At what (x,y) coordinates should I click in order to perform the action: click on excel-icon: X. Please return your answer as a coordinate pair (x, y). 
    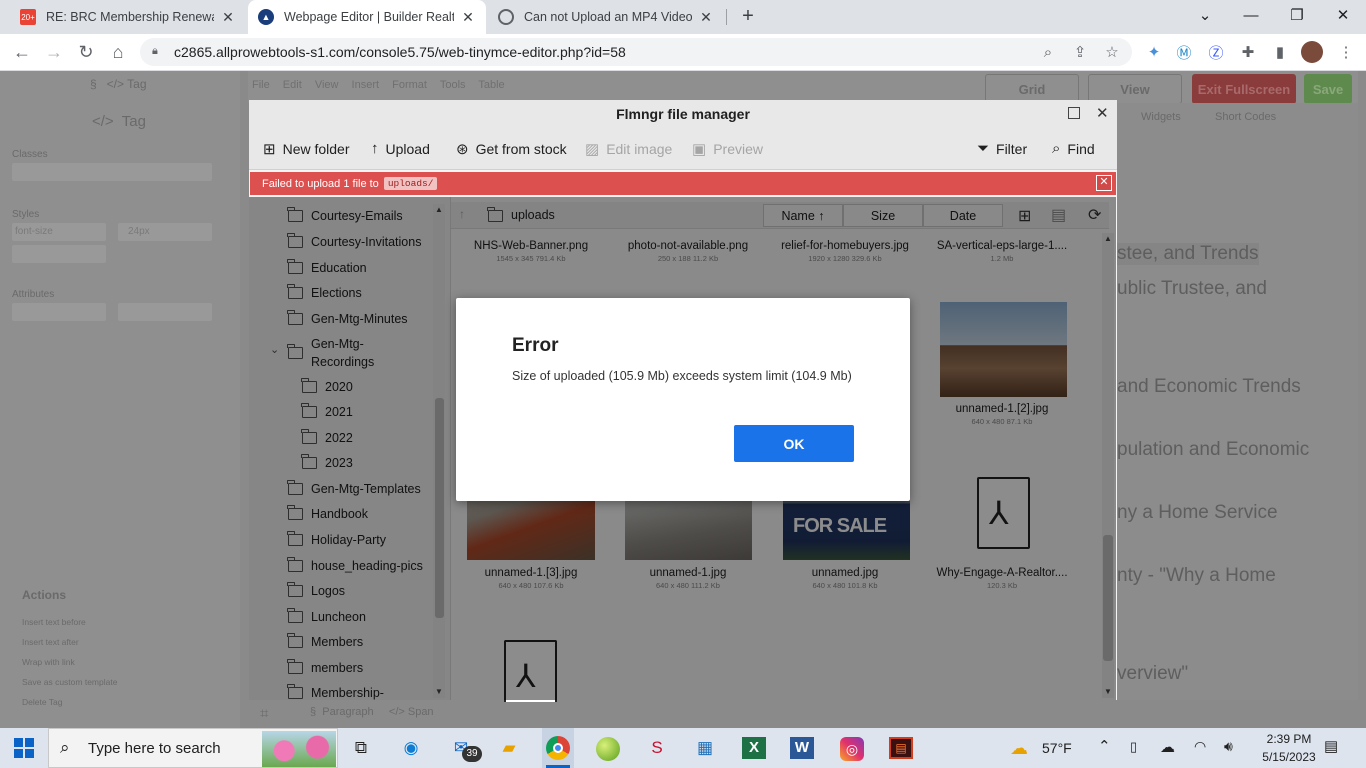
    Looking at the image, I should click on (754, 748).